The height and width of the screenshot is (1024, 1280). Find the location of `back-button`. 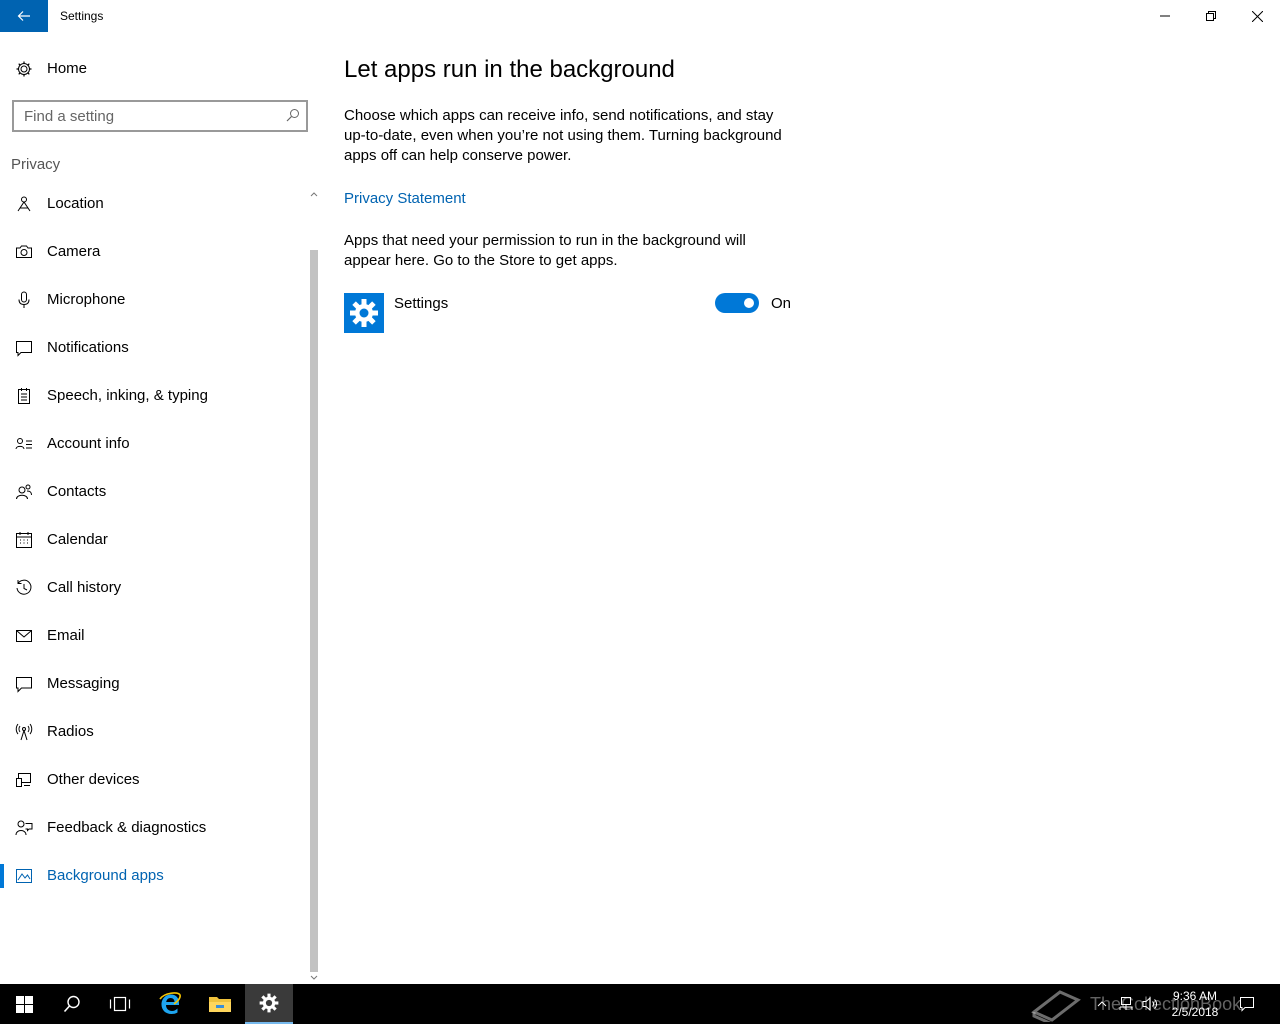

back-button is located at coordinates (24, 16).